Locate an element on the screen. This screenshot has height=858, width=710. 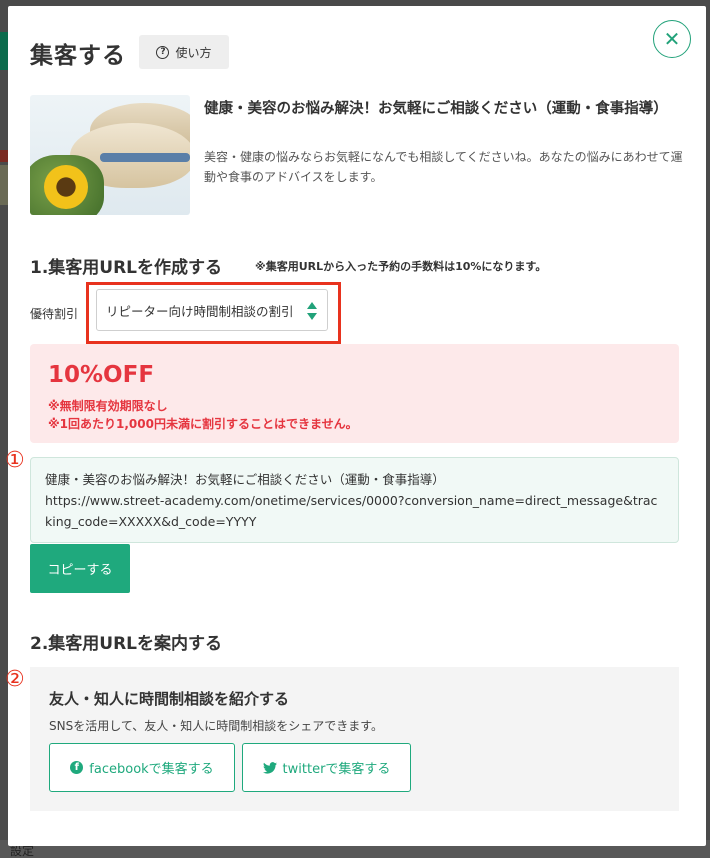
twitter-button-label: twitterで集客する is located at coordinates (336, 769).